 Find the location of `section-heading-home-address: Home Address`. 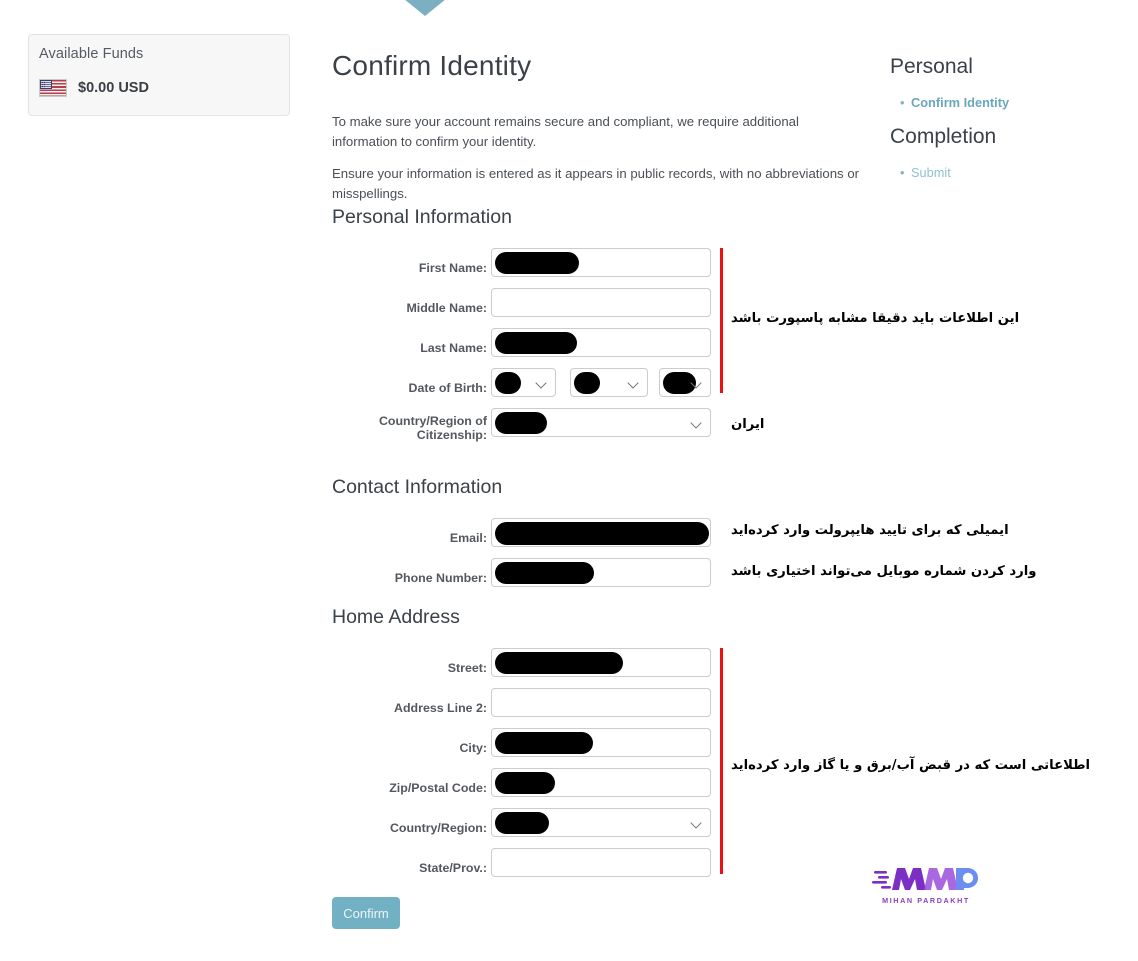

section-heading-home-address: Home Address is located at coordinates (396, 617).